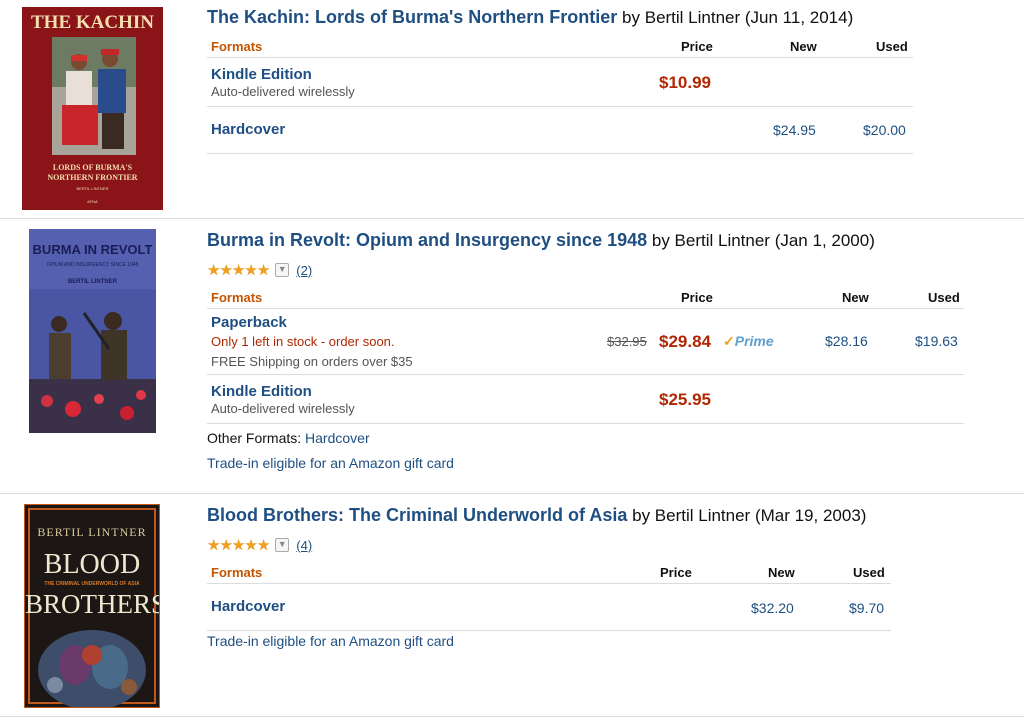  Describe the element at coordinates (627, 341) in the screenshot. I see `list-price: $32.95` at that location.